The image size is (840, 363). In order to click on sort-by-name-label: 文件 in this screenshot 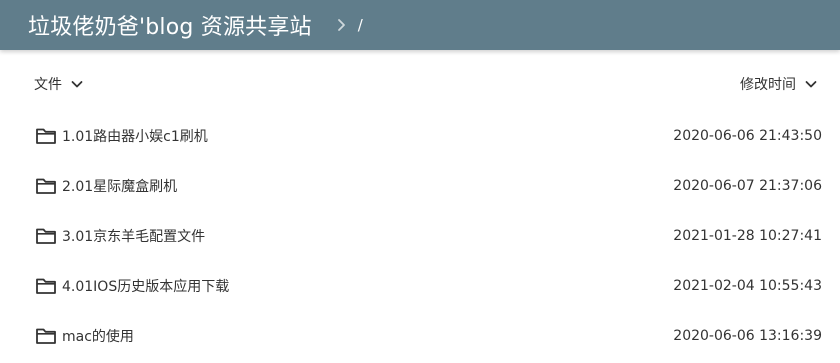, I will do `click(48, 85)`.